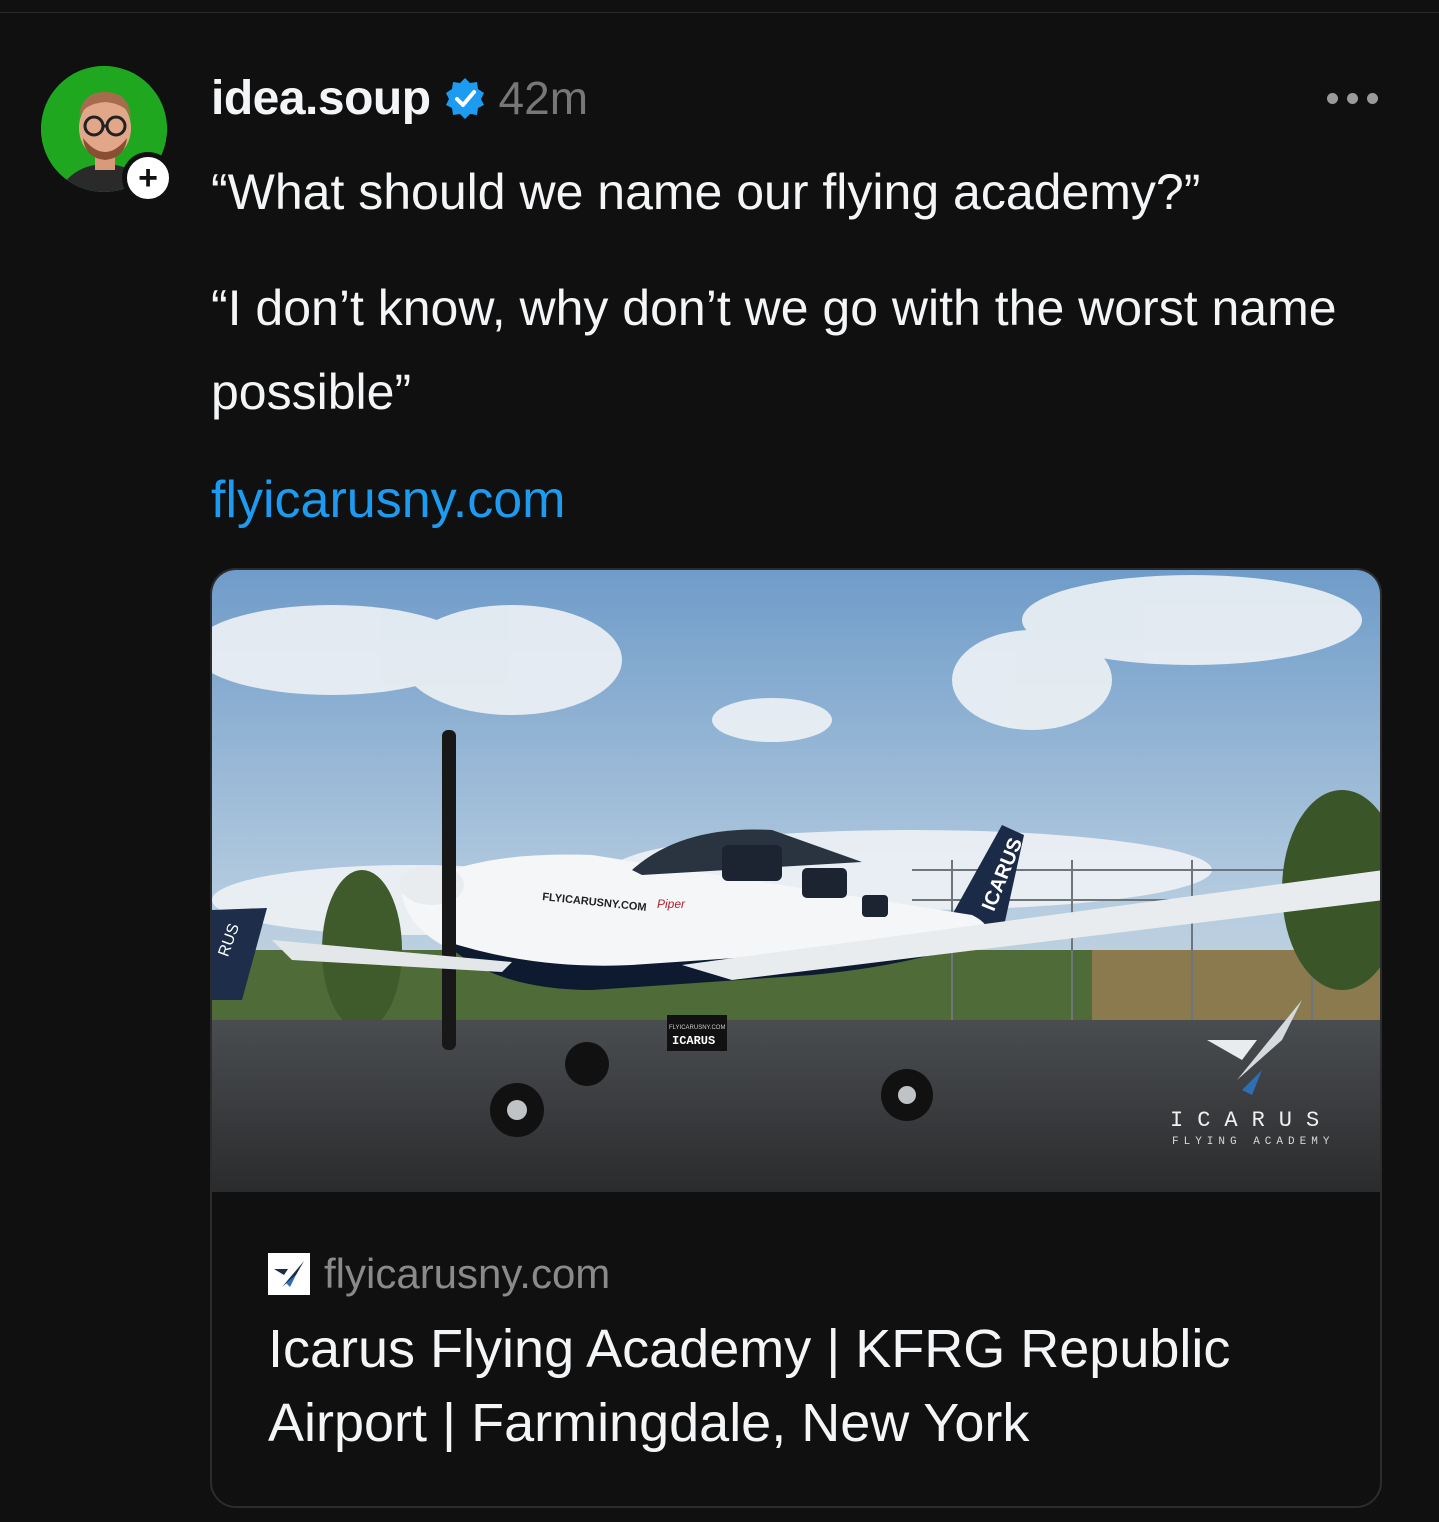  Describe the element at coordinates (697, 1028) in the screenshot. I see `sign-small-text: FLYICARUSNY.COM` at that location.